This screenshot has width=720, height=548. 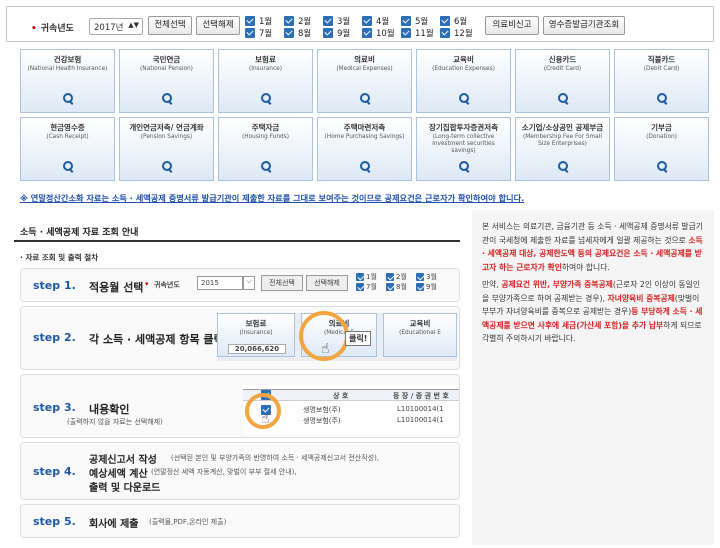 What do you see at coordinates (116, 26) in the screenshot?
I see `year-select: 2017년 ▲▼` at bounding box center [116, 26].